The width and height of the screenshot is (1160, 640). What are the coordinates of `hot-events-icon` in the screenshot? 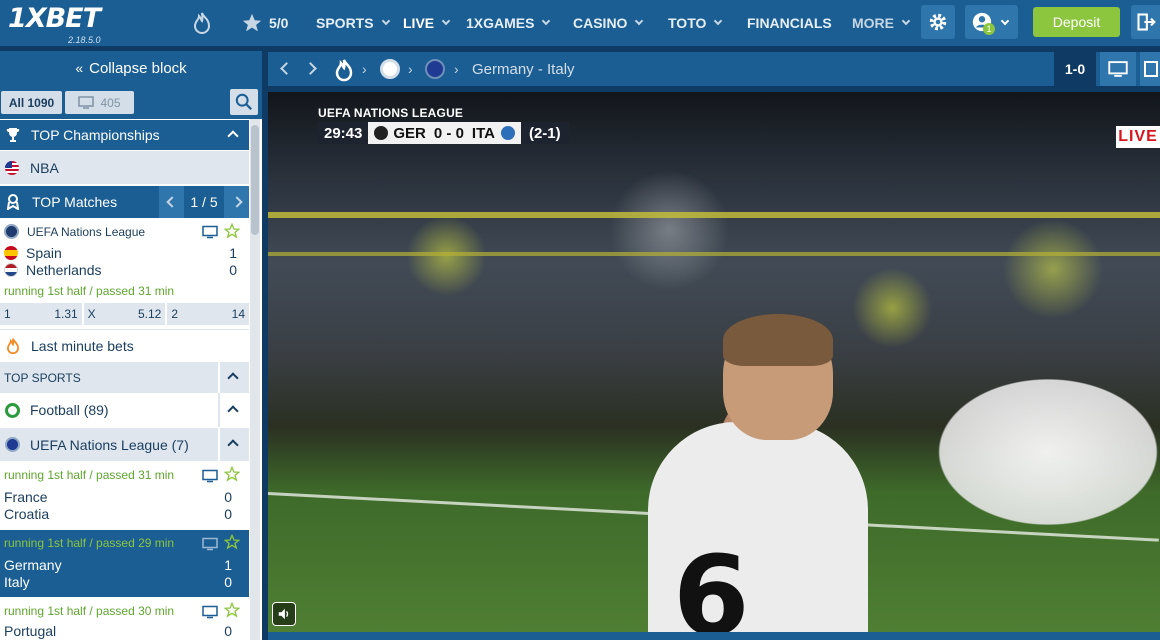 It's located at (202, 23).